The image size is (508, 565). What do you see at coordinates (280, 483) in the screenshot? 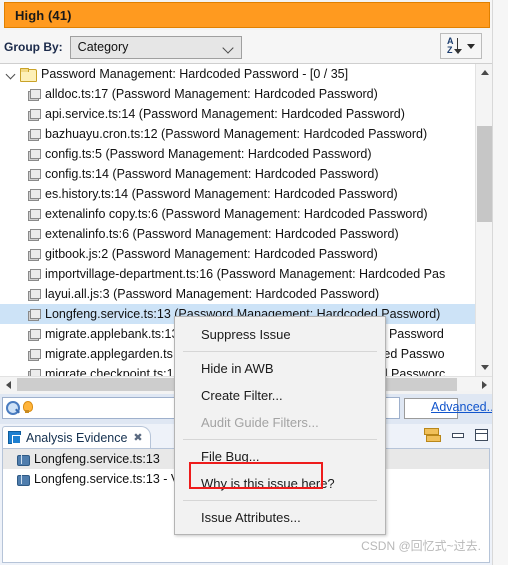
I see `menu-item-why-is-this-issue-here: Why is this issue here?` at bounding box center [280, 483].